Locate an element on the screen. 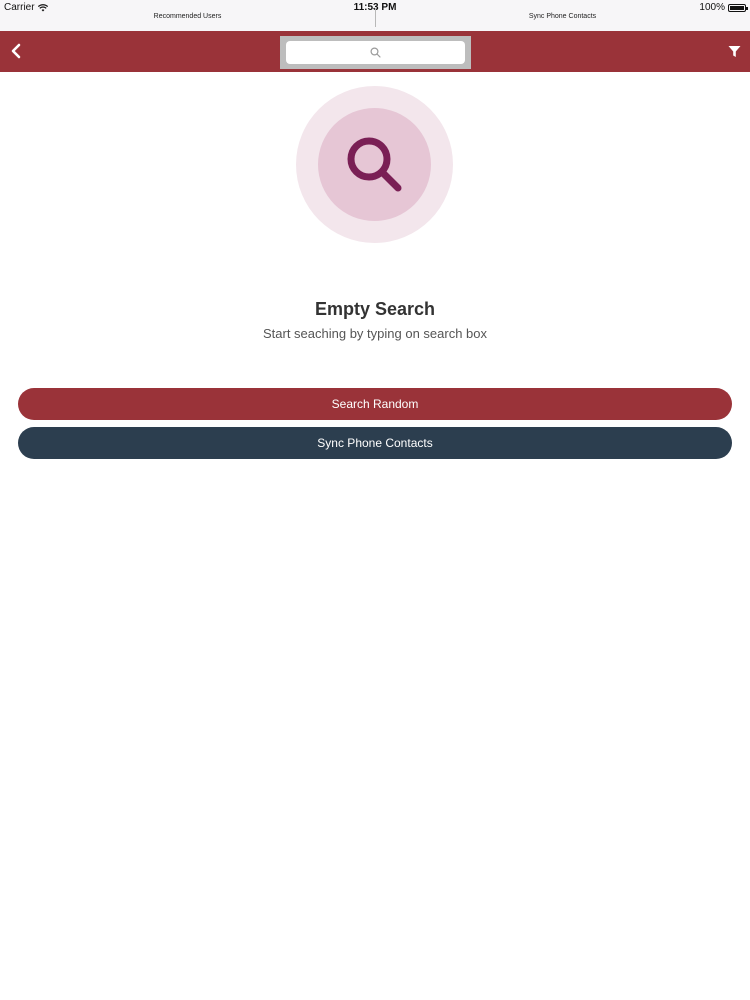 The image size is (750, 1000). search-random-button: Search Random is located at coordinates (375, 404).